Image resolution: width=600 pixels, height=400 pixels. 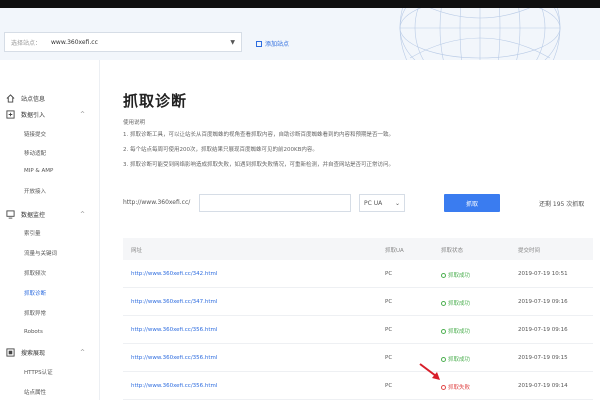 I want to click on sidebar-item-open-access: 开放接入, so click(x=35, y=191).